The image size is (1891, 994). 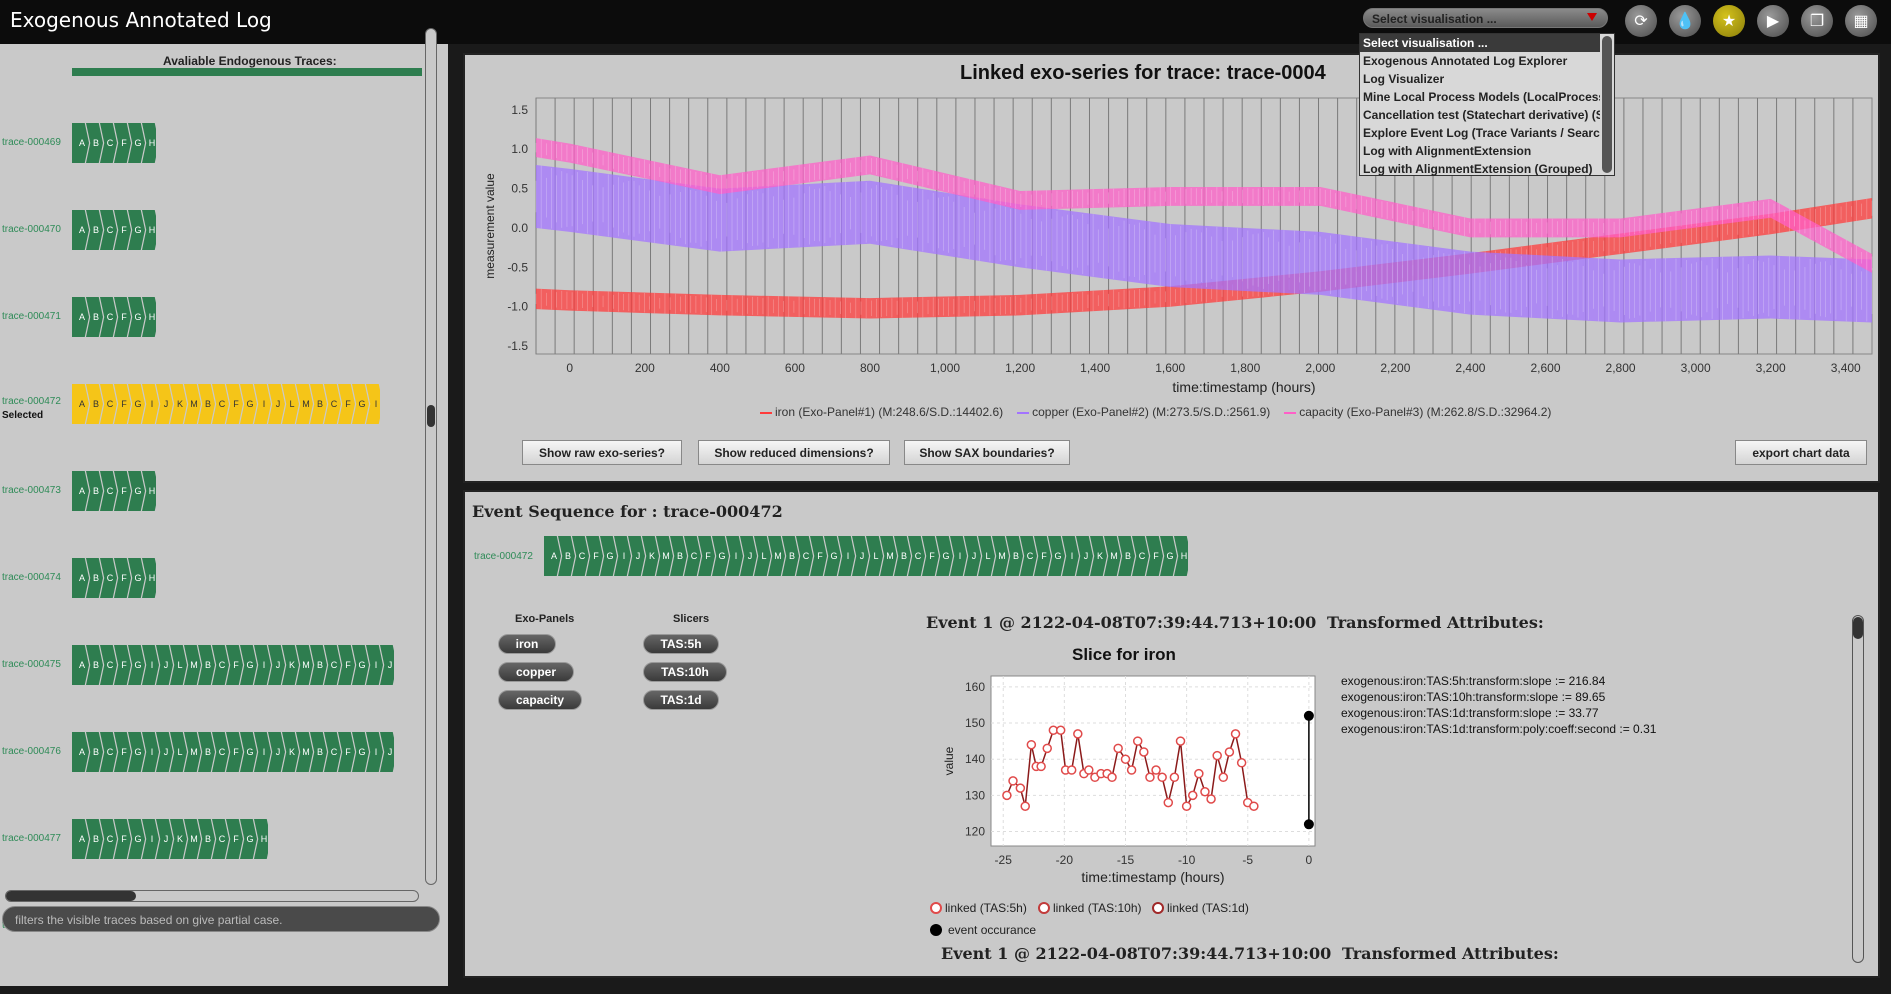 I want to click on trace-row: trace-000473 A B C F G H, so click(x=212, y=493).